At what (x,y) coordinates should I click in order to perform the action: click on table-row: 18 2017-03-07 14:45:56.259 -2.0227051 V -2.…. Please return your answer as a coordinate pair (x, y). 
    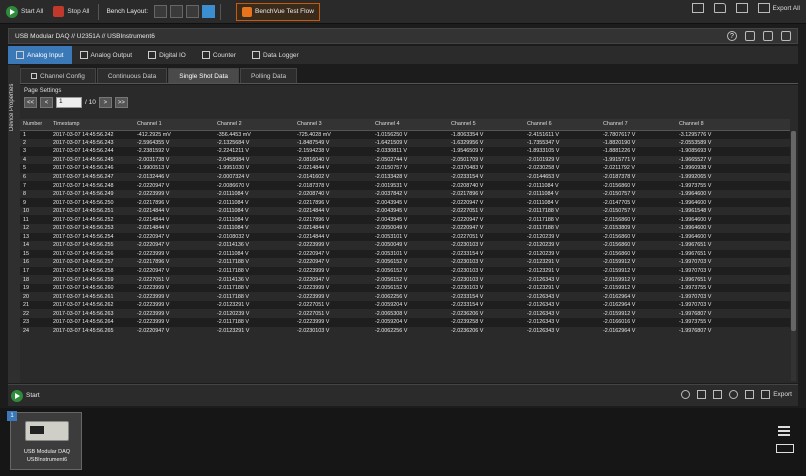
    Looking at the image, I should click on (405, 279).